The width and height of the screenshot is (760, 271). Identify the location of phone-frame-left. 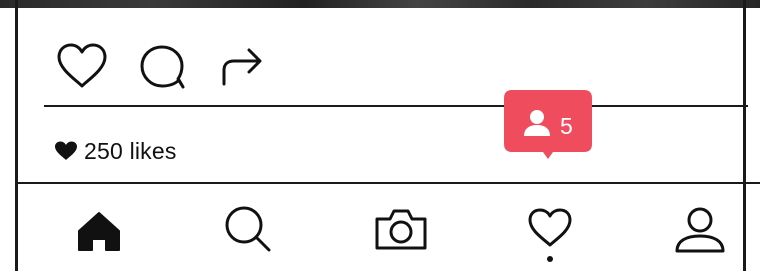
(16, 135).